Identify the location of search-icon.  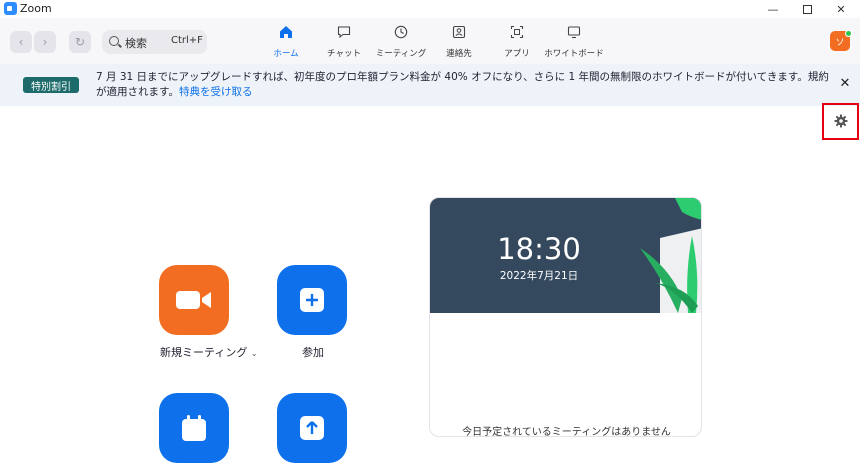
(114, 41).